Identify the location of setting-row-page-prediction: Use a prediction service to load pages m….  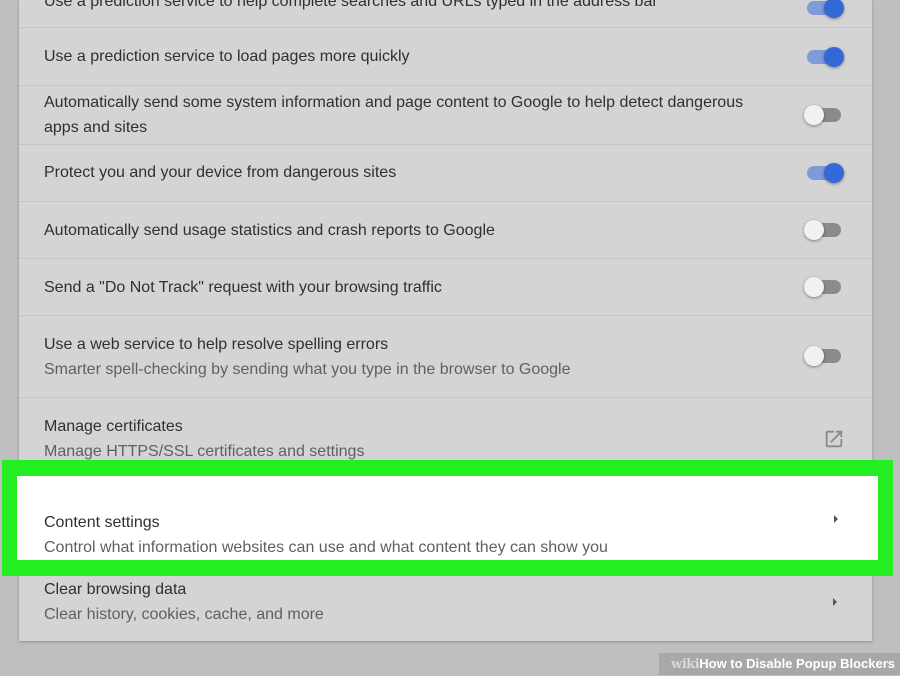
(445, 56).